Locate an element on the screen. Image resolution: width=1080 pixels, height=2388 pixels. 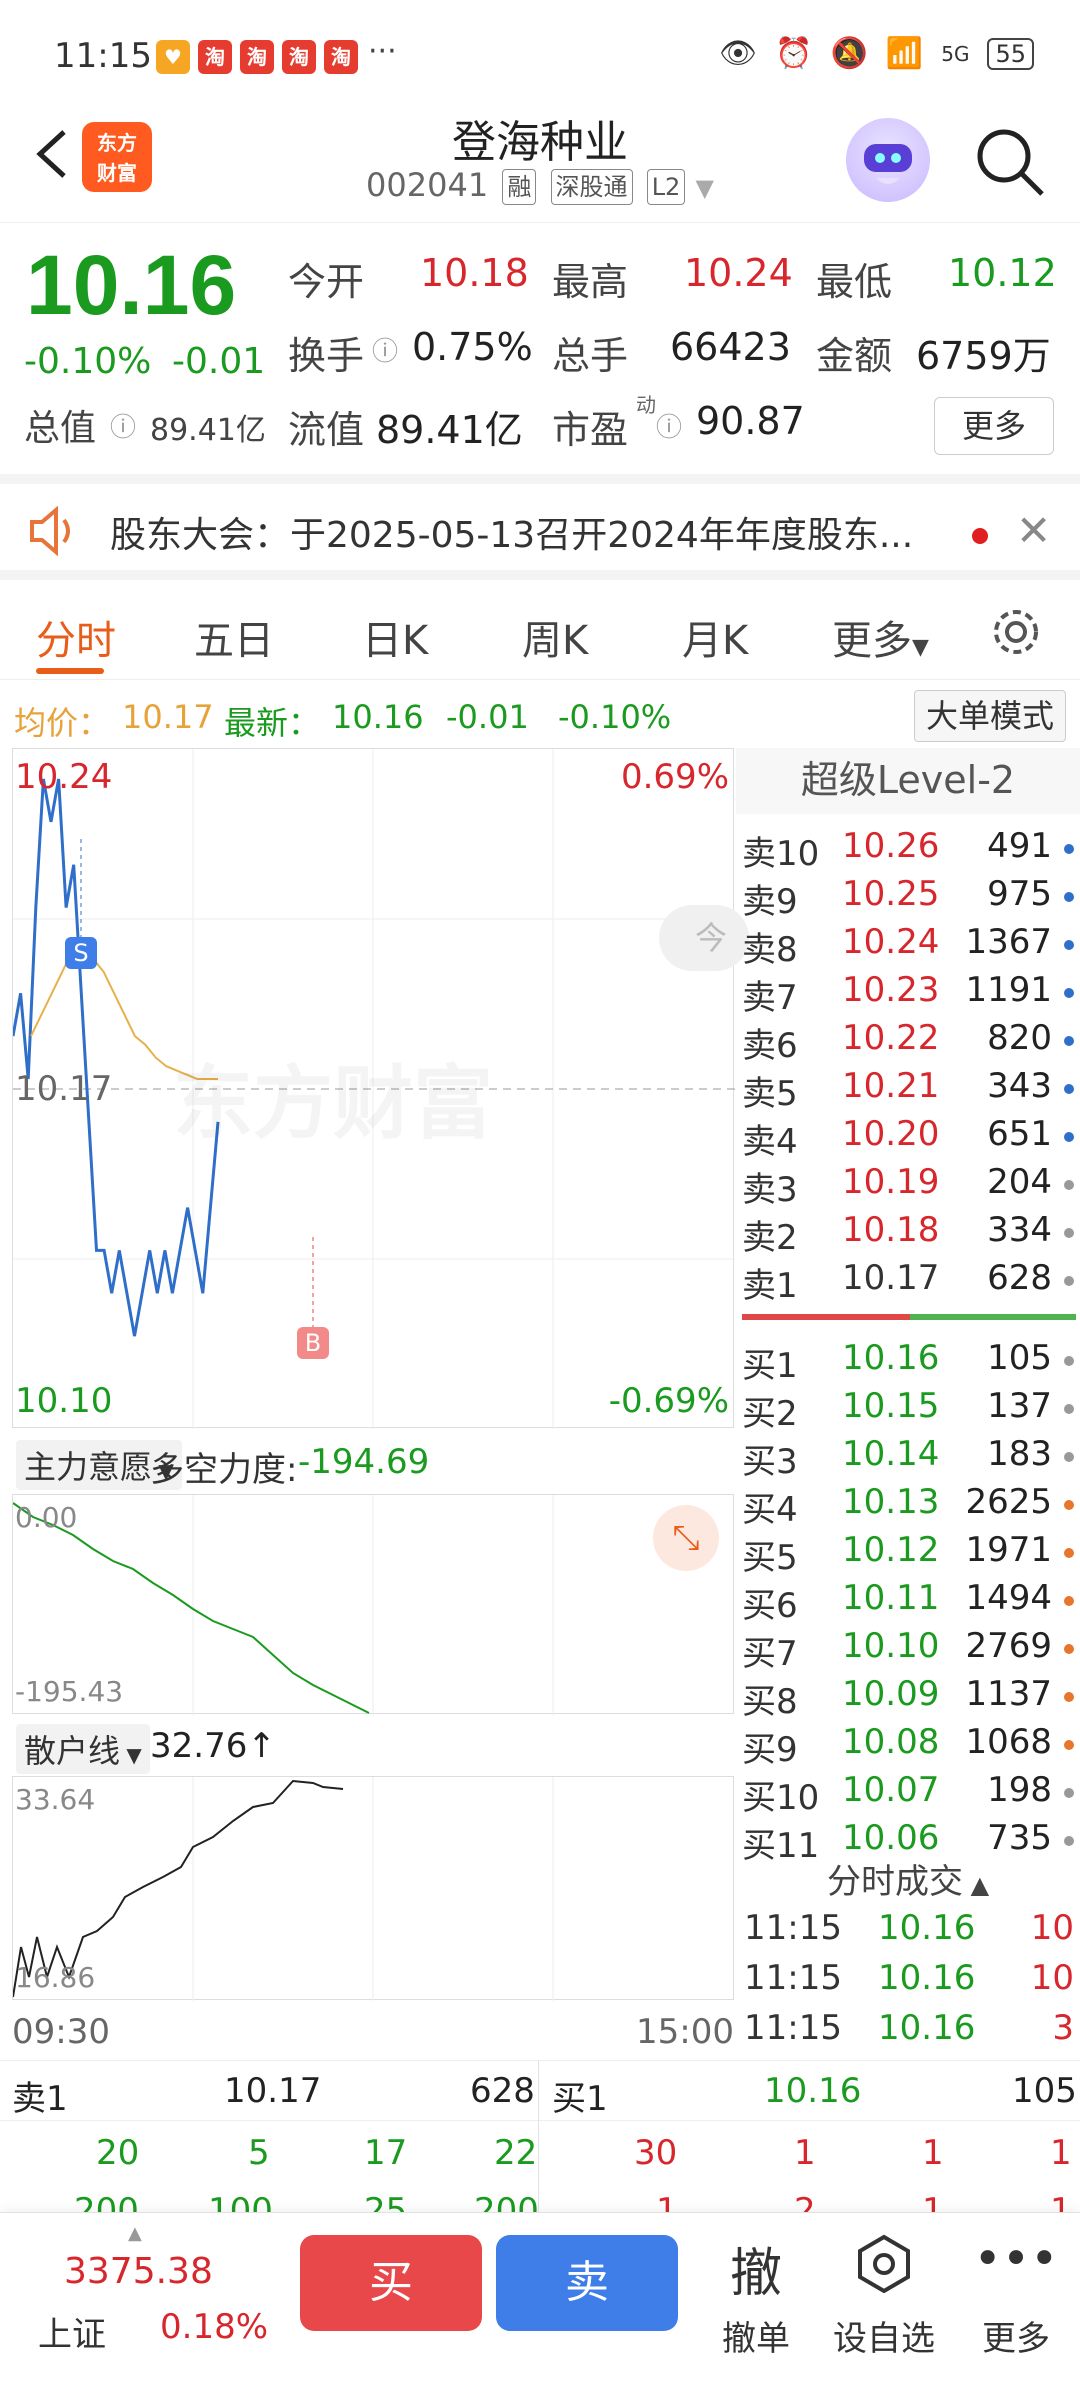
sub-chart-1-header: 主力意愿 ▼ 多空力度: -194.69 is located at coordinates (373, 1462).